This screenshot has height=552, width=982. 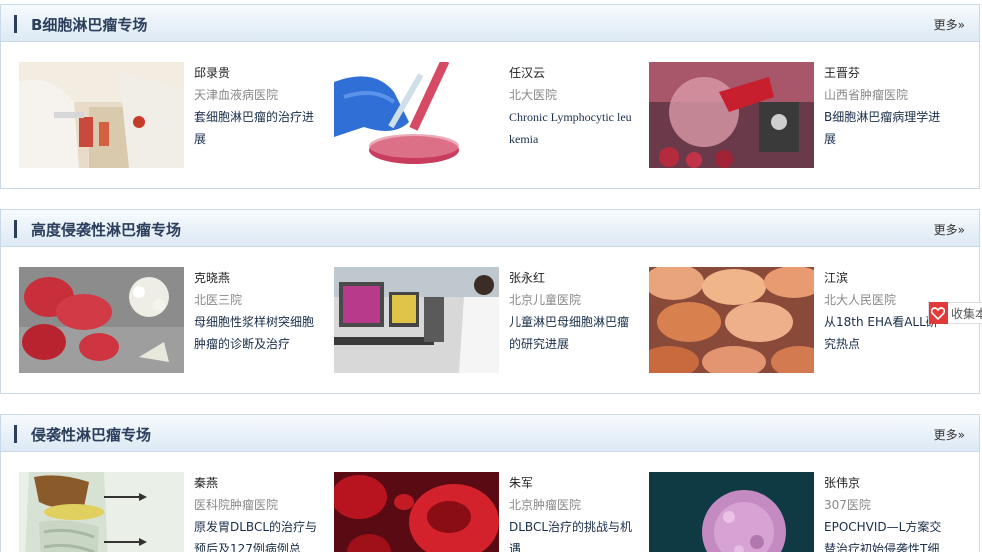 I want to click on lymphocyte-image, so click(x=731, y=512).